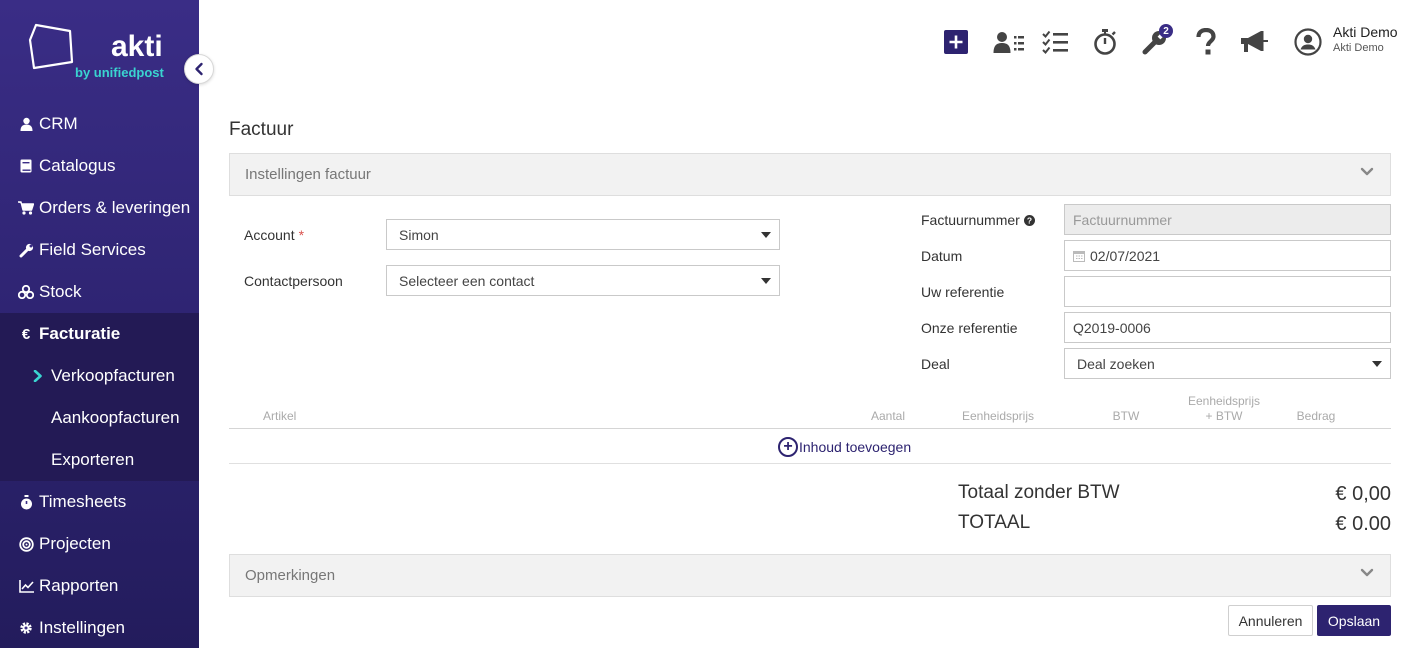 This screenshot has height=648, width=1403. Describe the element at coordinates (1224, 416) in the screenshot. I see `col-header-unit-price-vat-line2: + BTW` at that location.